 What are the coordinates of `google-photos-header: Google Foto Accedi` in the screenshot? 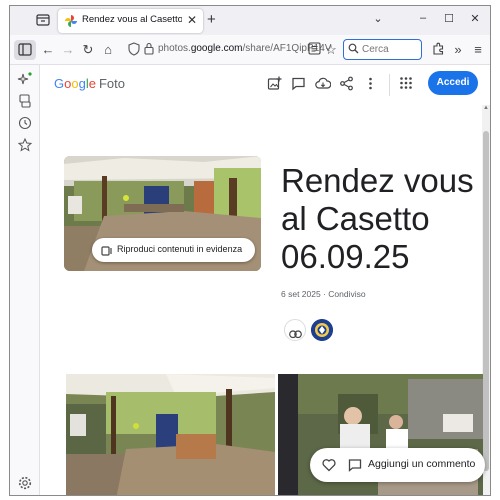 It's located at (261, 85).